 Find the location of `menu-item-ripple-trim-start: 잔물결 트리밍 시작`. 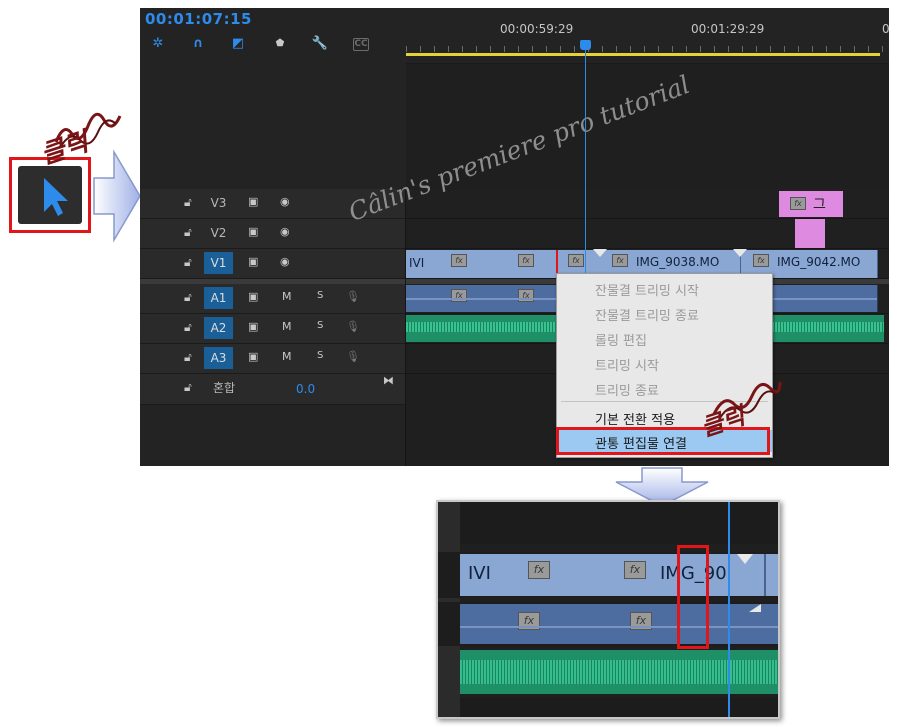

menu-item-ripple-trim-start: 잔물결 트리밍 시작 is located at coordinates (647, 289).